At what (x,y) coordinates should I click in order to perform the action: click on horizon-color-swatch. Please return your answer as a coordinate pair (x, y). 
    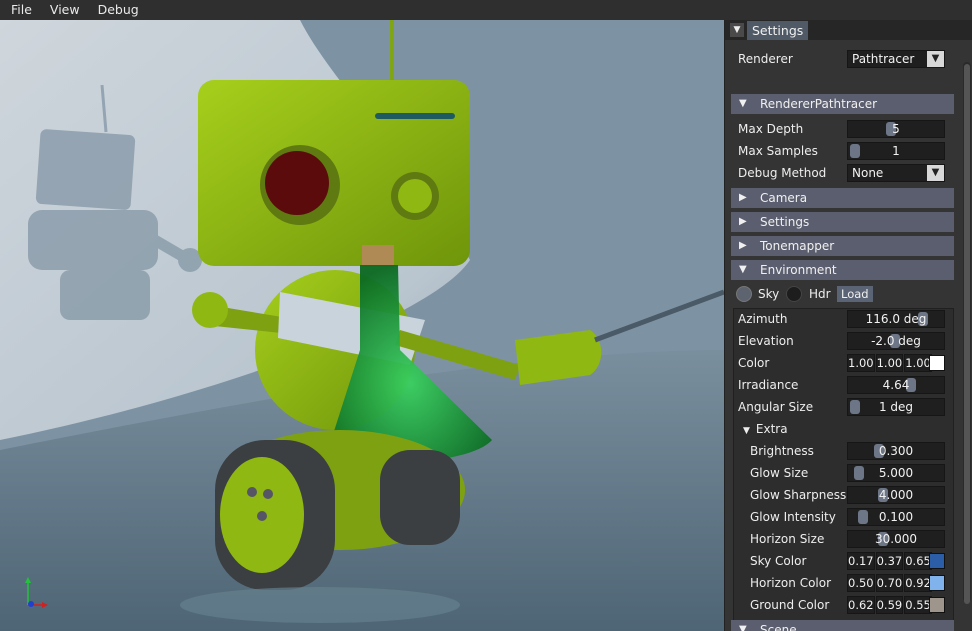
    Looking at the image, I should click on (937, 583).